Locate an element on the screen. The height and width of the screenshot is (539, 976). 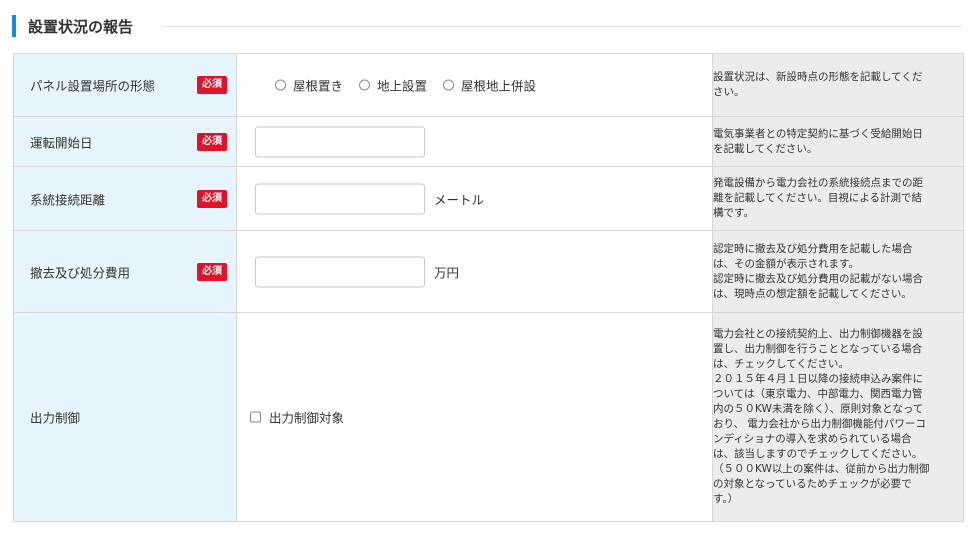
input-cell: メートル is located at coordinates (474, 198).